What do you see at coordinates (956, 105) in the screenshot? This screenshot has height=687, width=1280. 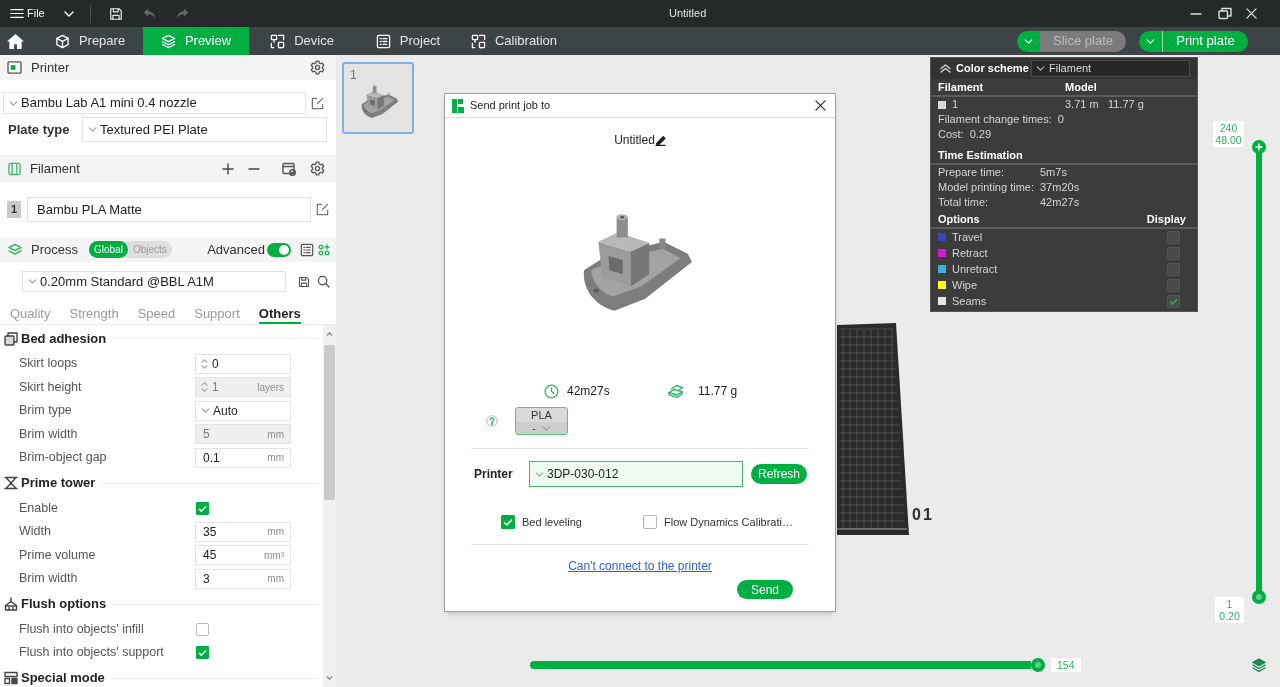 I see `filament-number: 1` at bounding box center [956, 105].